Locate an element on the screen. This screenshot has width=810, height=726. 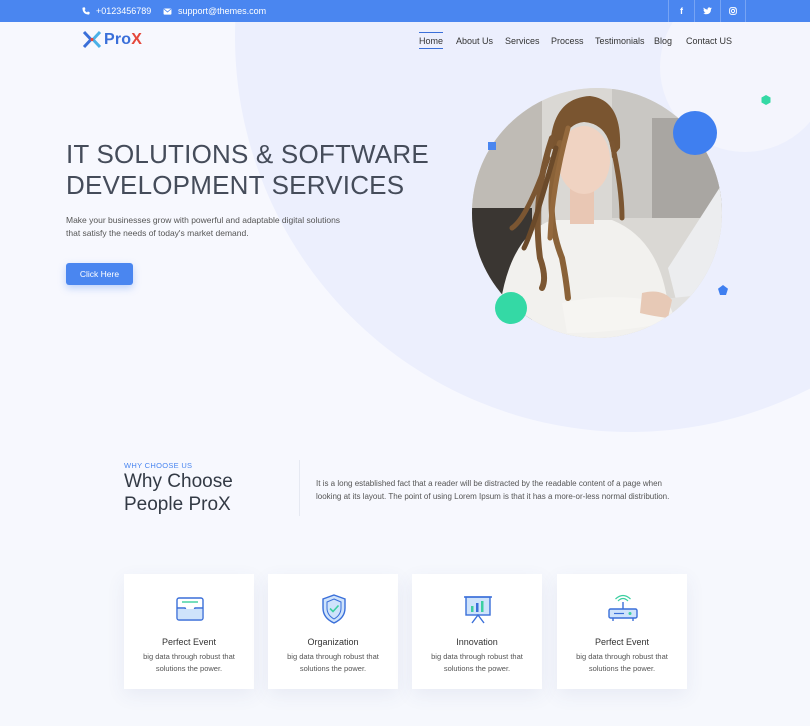
instagram-link is located at coordinates (733, 11).